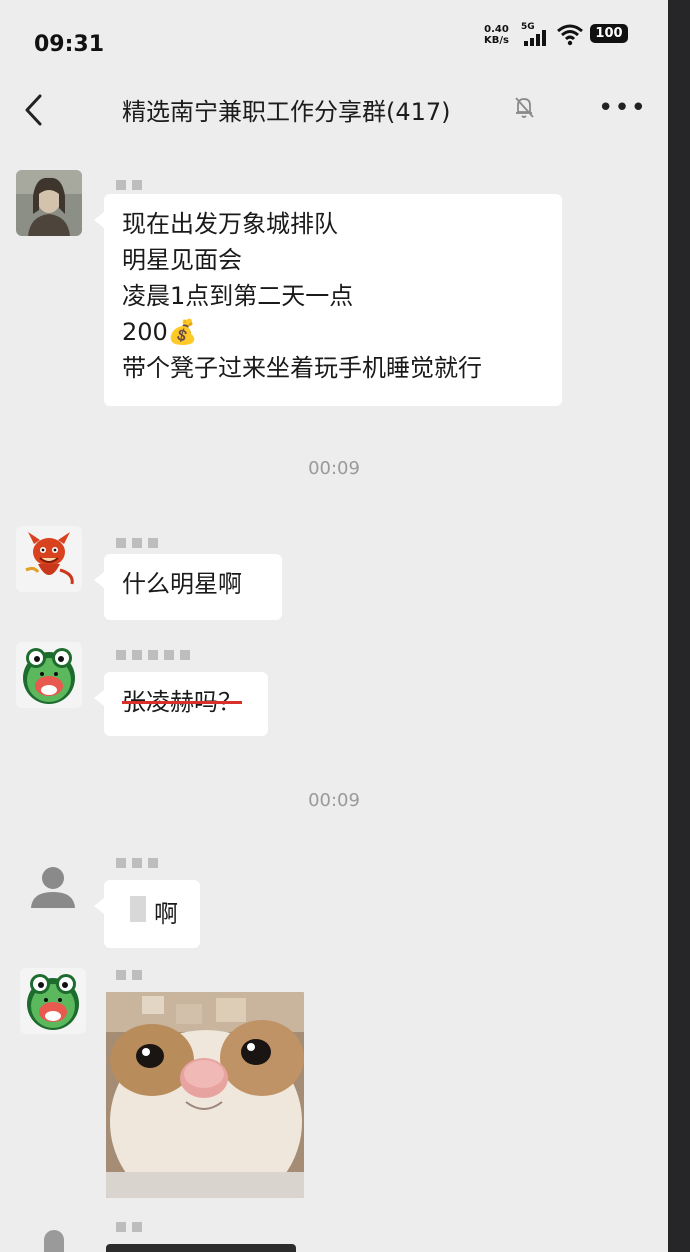  Describe the element at coordinates (160, 332) in the screenshot. I see `message-line: 200💰` at that location.